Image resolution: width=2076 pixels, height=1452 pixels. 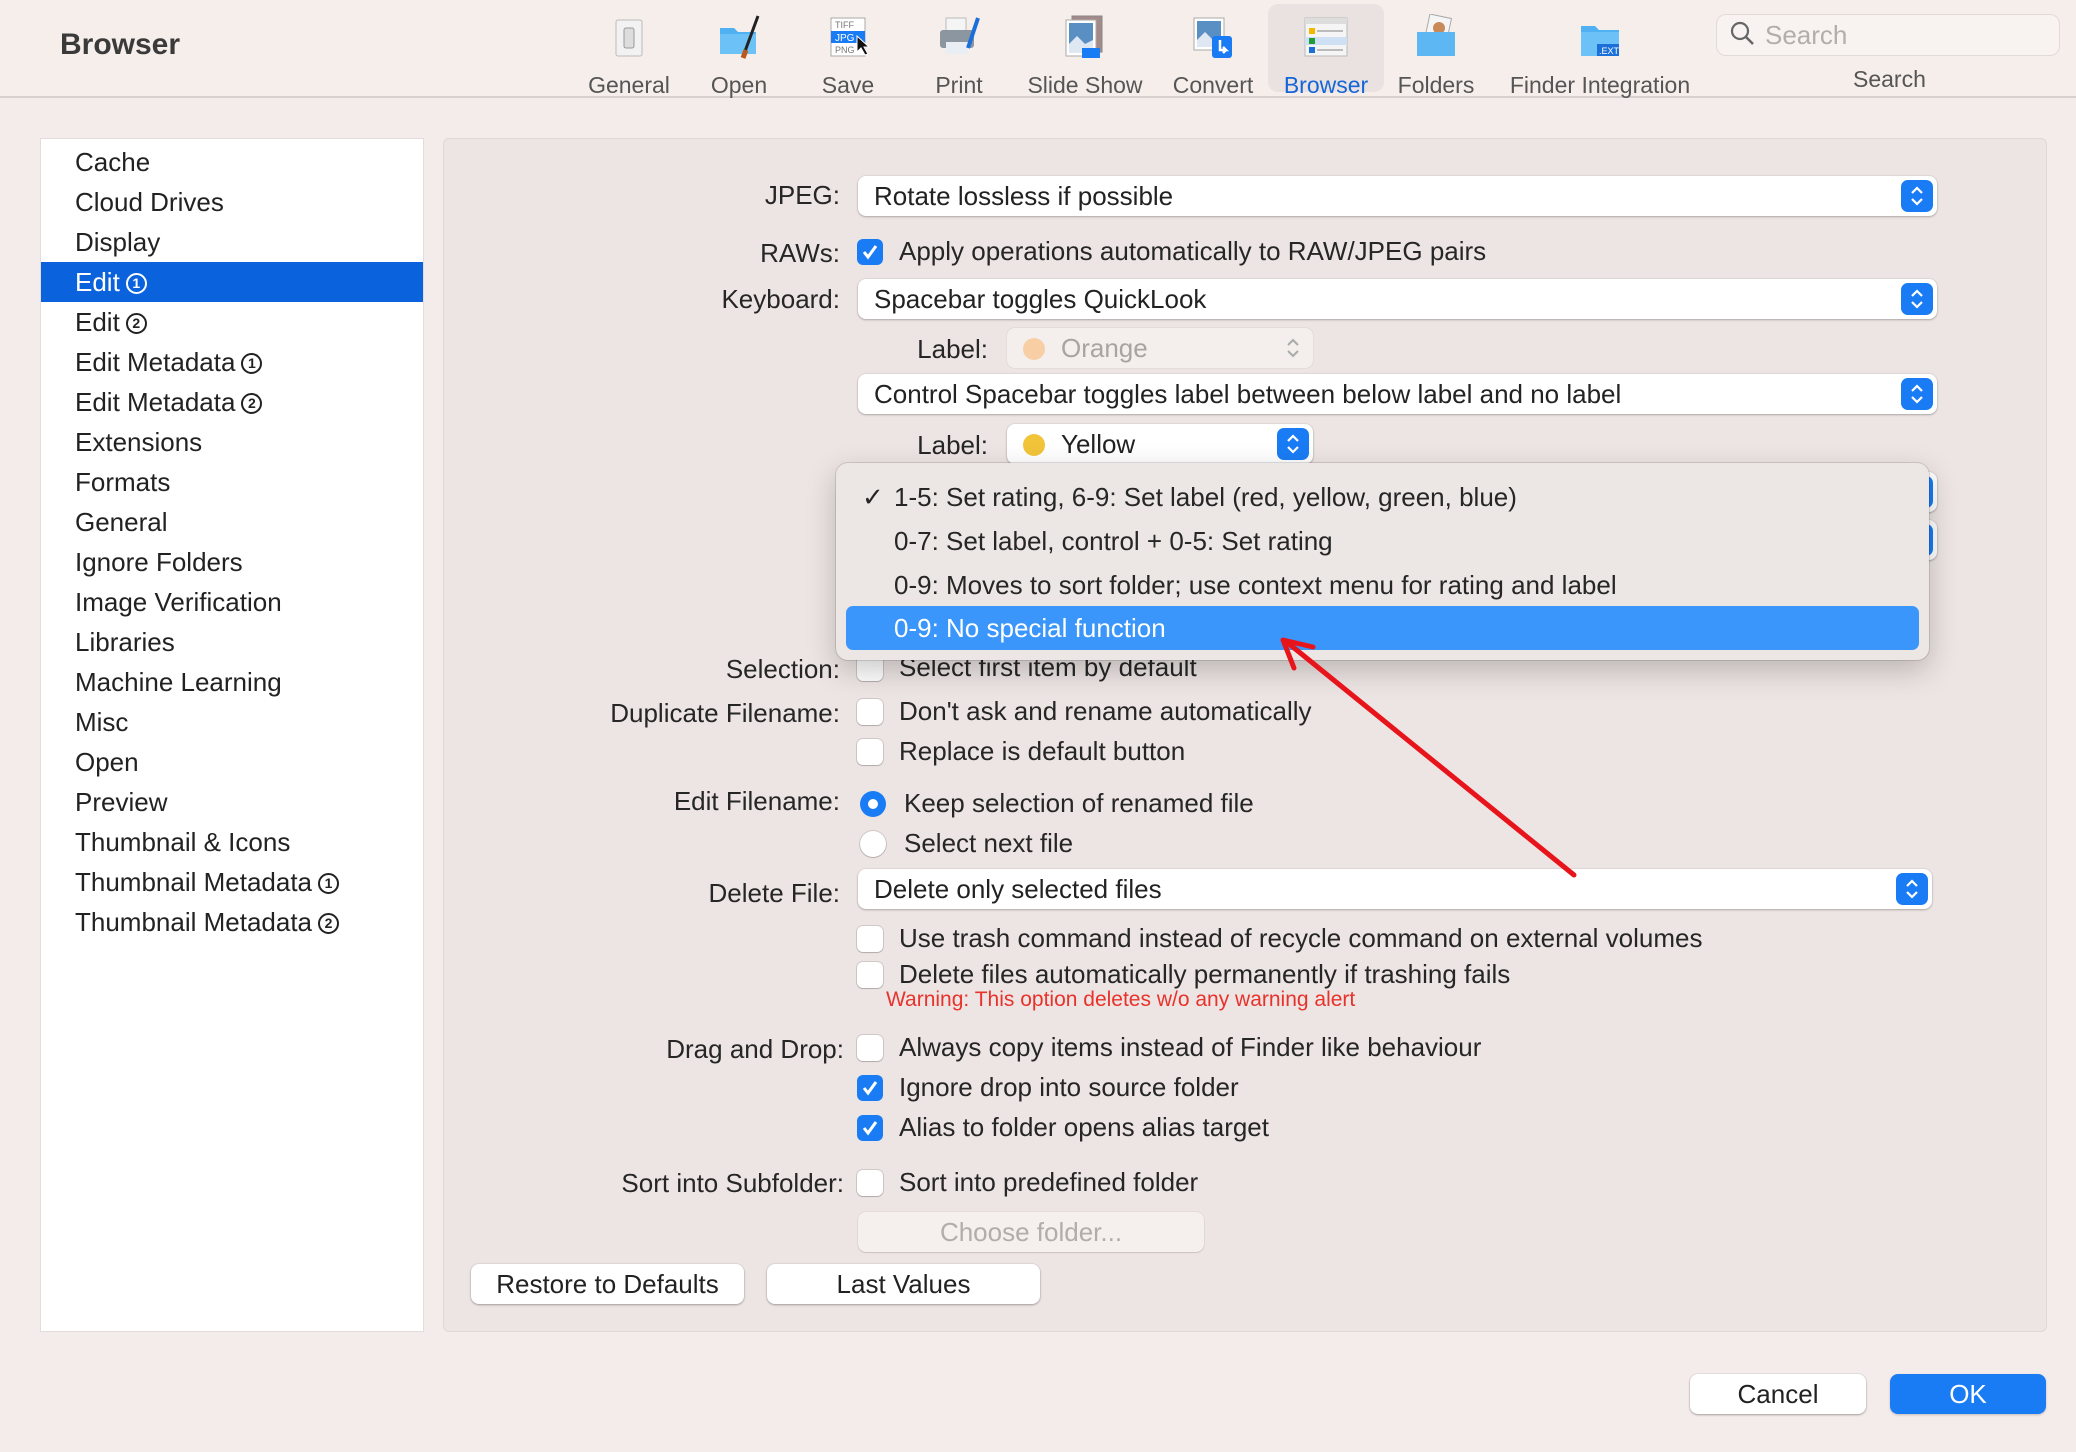 I want to click on restore-defaults-button: Restore to Defaults, so click(x=607, y=1284).